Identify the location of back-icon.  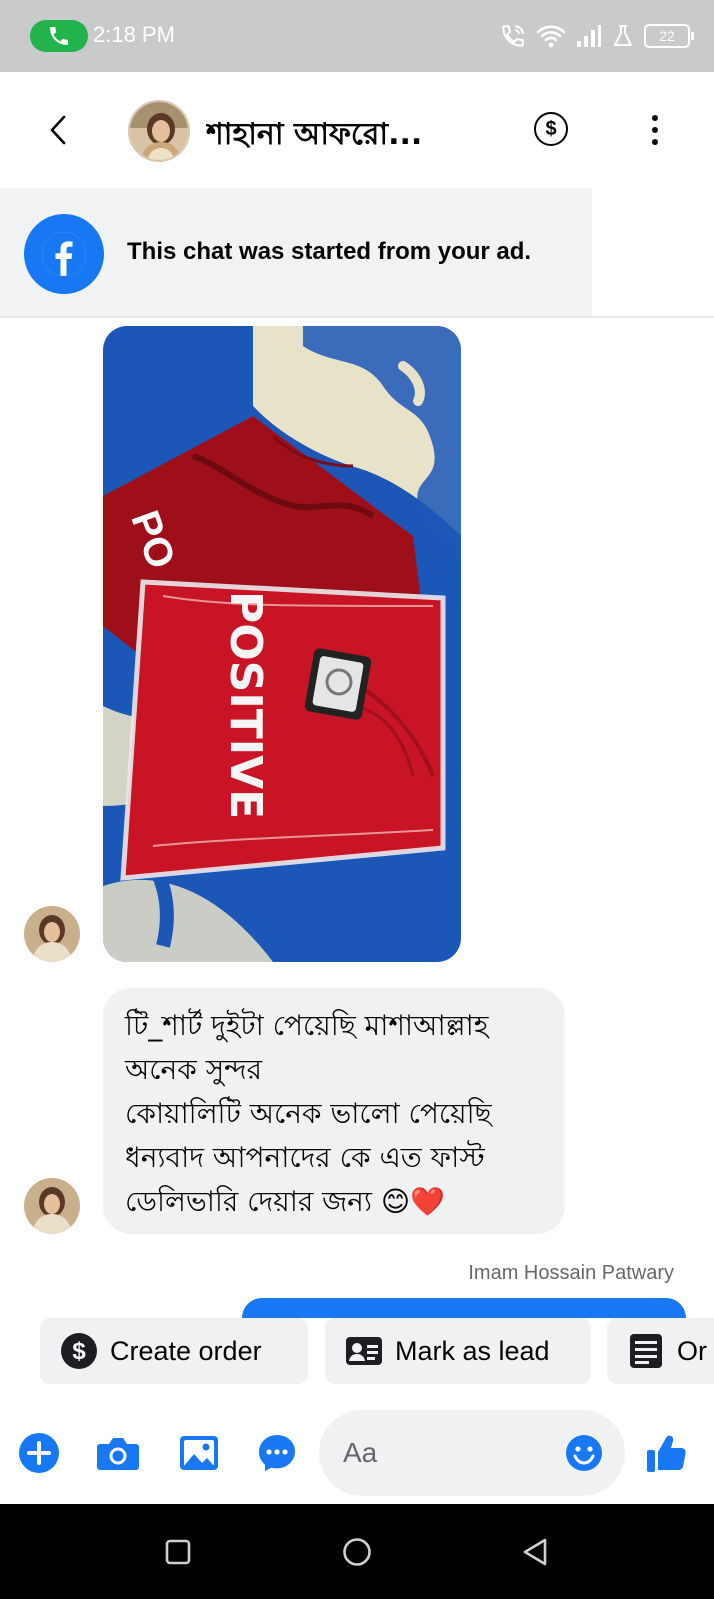
(535, 1552).